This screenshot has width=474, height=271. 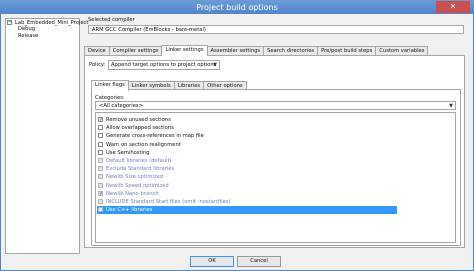 I want to click on flag-label: Exclude Standard libraries, so click(x=140, y=169).